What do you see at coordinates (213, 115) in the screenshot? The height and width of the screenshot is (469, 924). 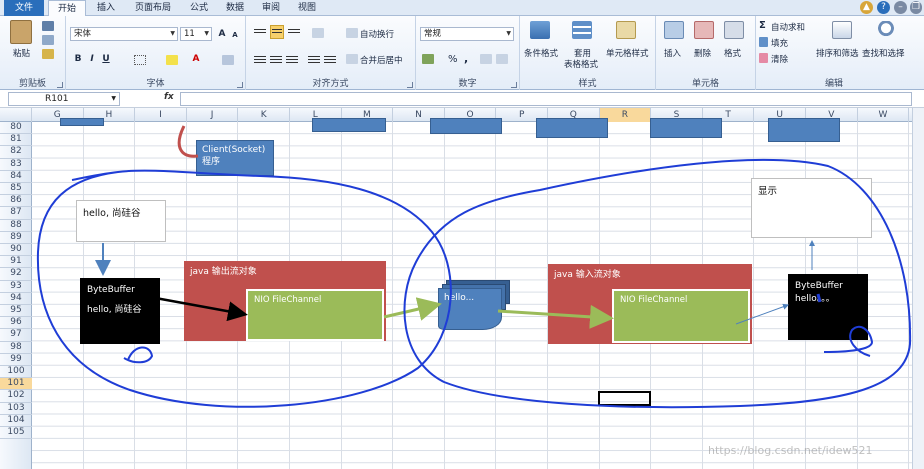 I see `column-header: J` at bounding box center [213, 115].